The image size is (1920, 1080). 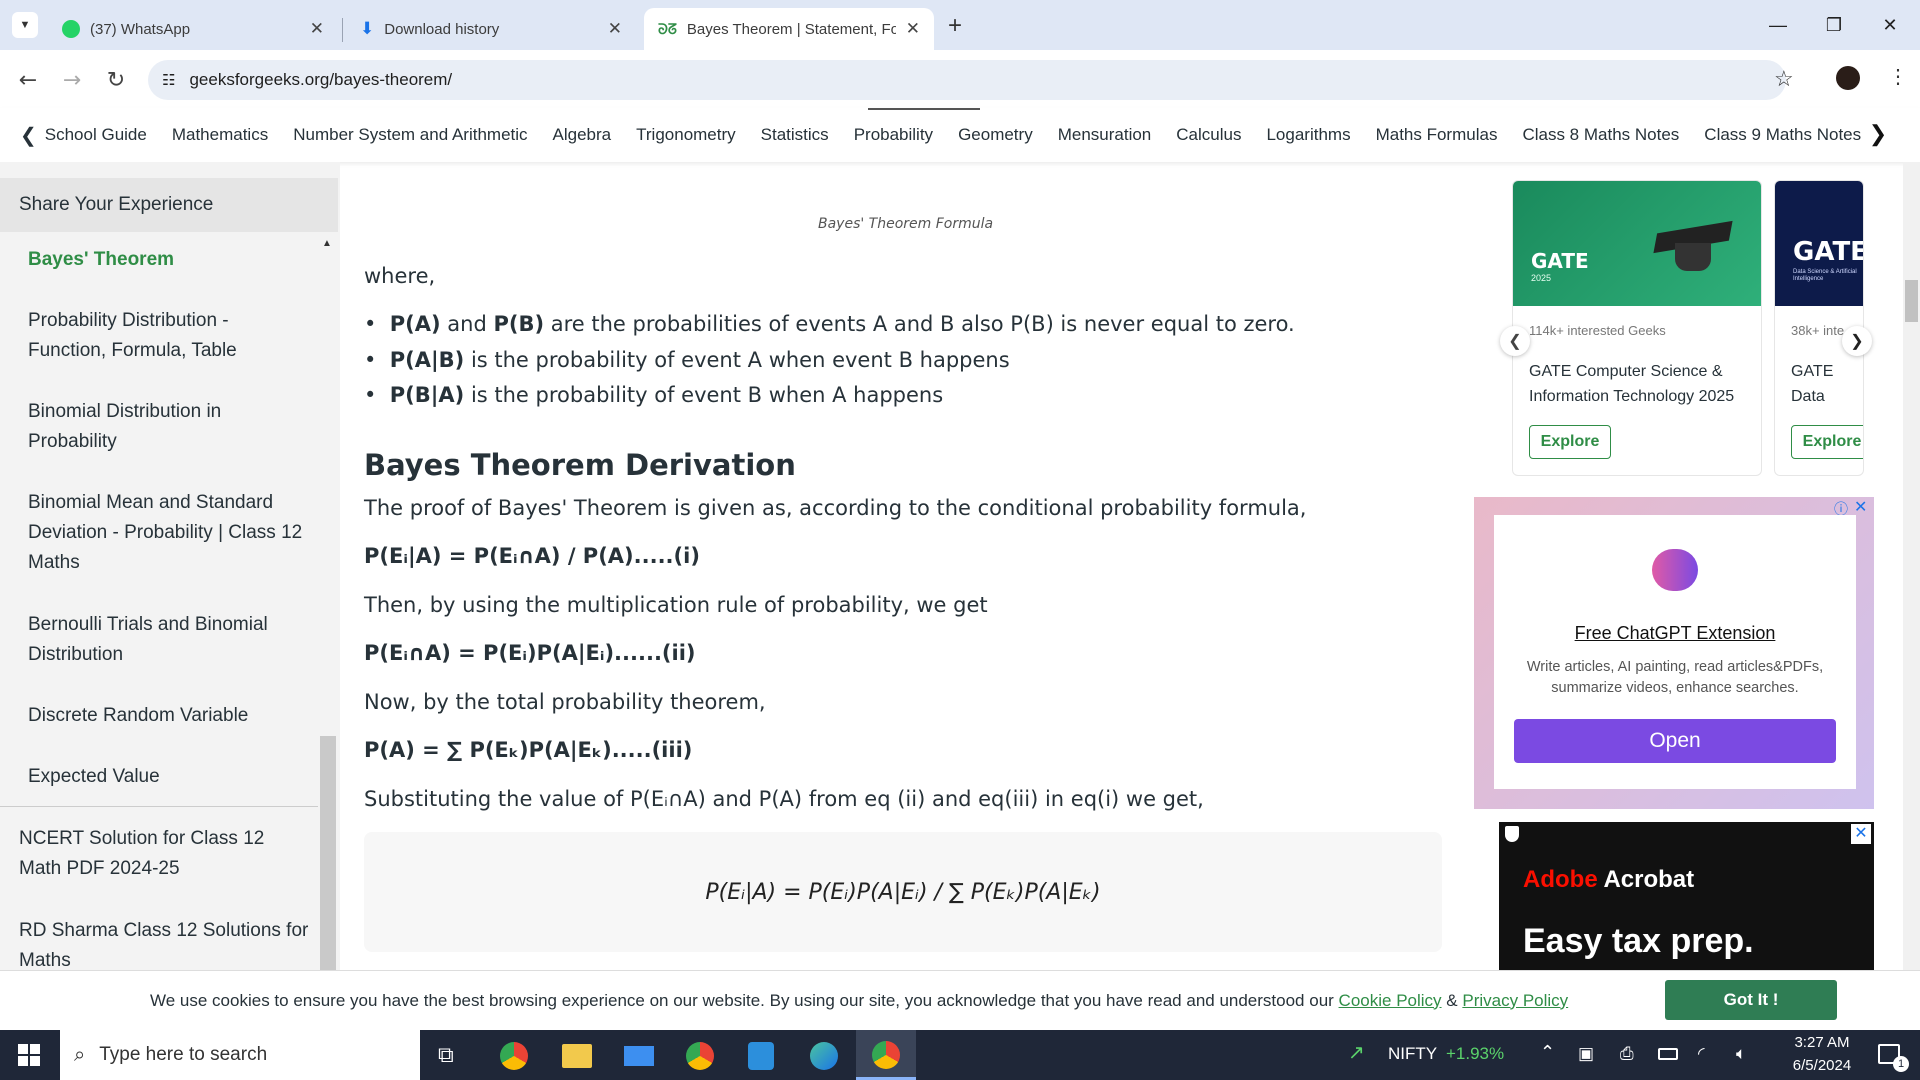 I want to click on nav-item: Maths Formulas, so click(x=1437, y=135).